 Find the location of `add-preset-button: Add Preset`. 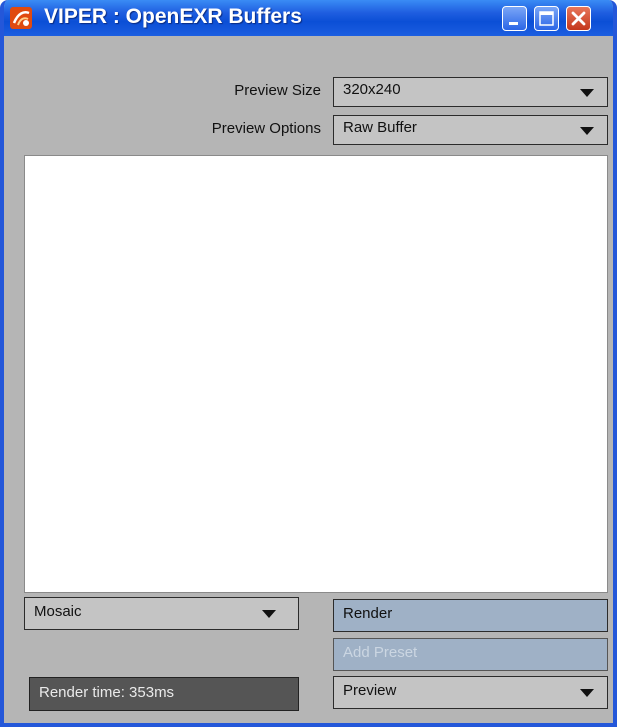

add-preset-button: Add Preset is located at coordinates (470, 654).